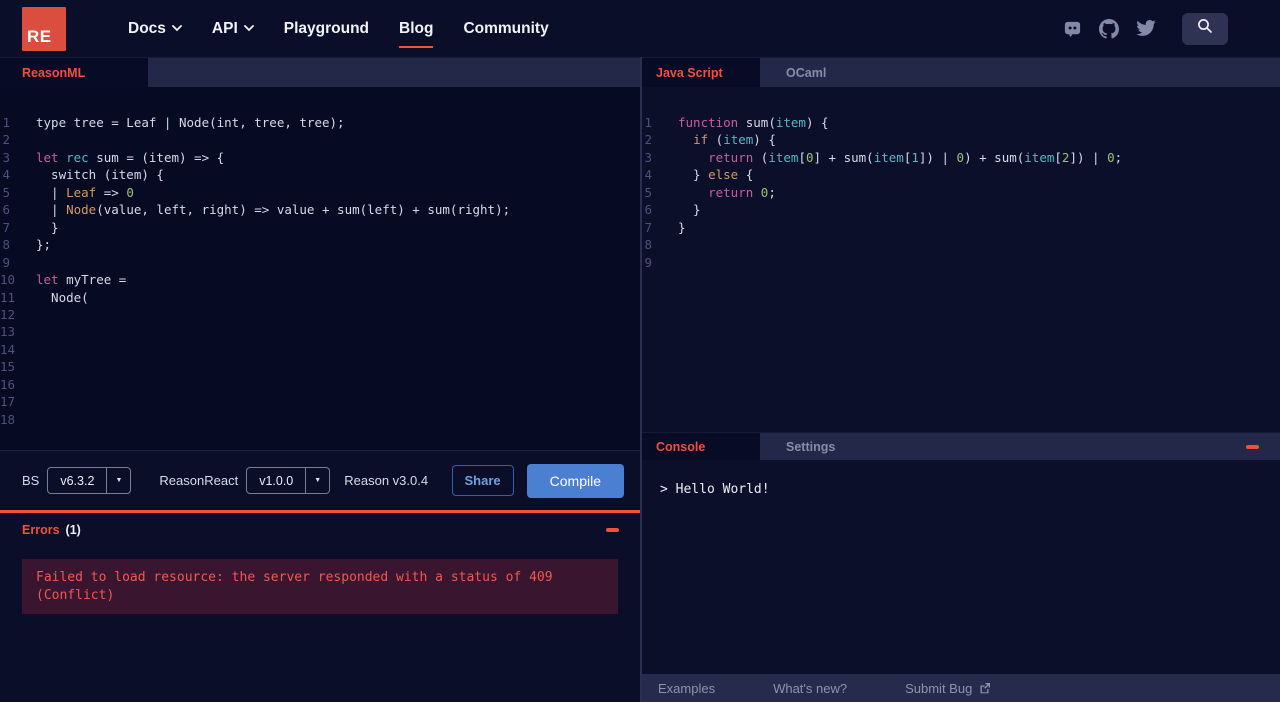  I want to click on github-icon, so click(1109, 28).